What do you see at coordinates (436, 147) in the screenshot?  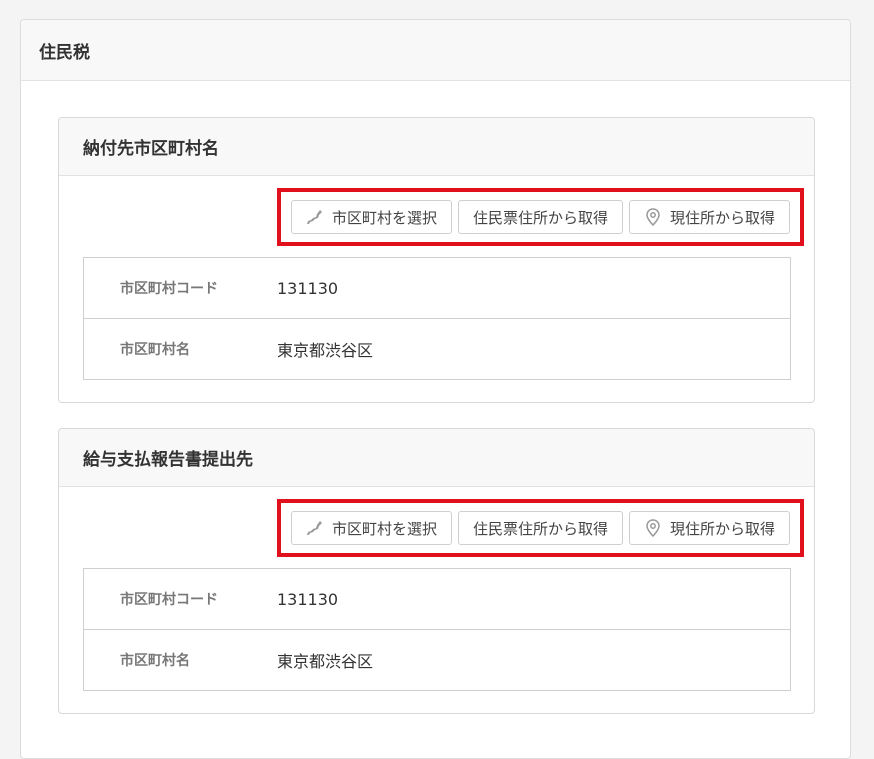 I see `panel-title: 納付先市区町村名` at bounding box center [436, 147].